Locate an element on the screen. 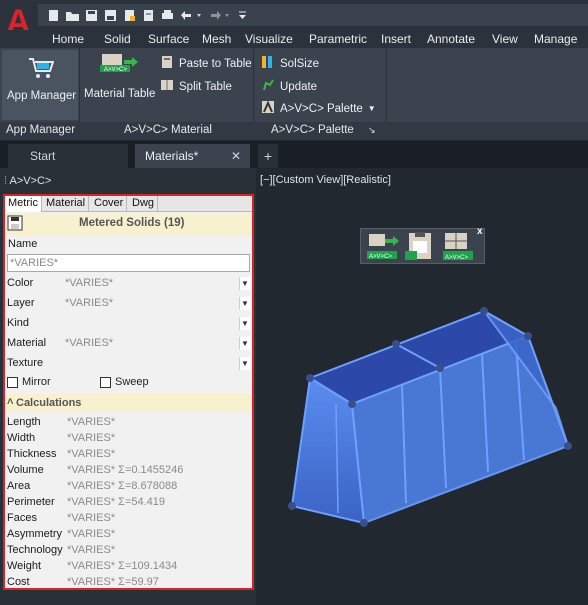 This screenshot has width=588, height=605. avc-palette-button: A>V>C> Palette ▼ is located at coordinates (318, 108).